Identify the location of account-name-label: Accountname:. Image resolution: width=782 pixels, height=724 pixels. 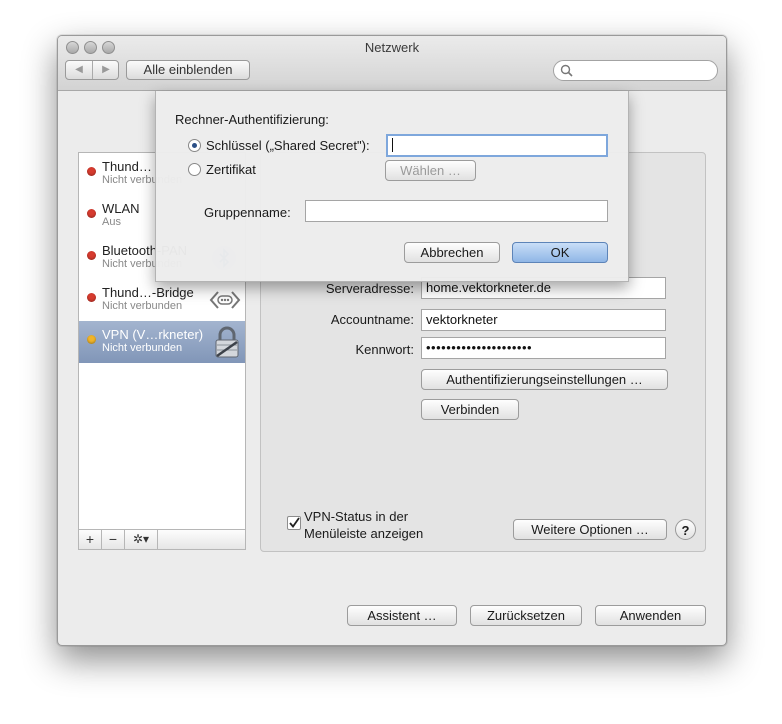
(372, 319).